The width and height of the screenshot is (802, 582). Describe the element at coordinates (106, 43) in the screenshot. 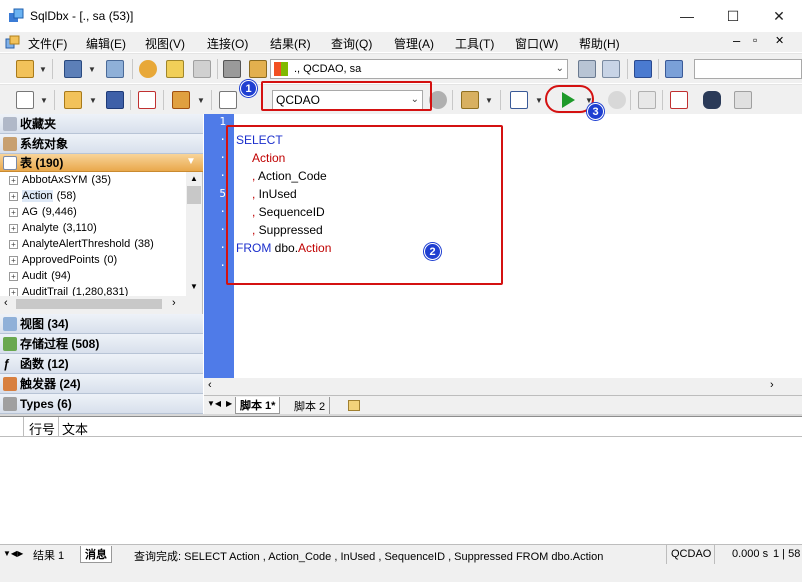

I see `menu-edit: 编辑(E)` at that location.